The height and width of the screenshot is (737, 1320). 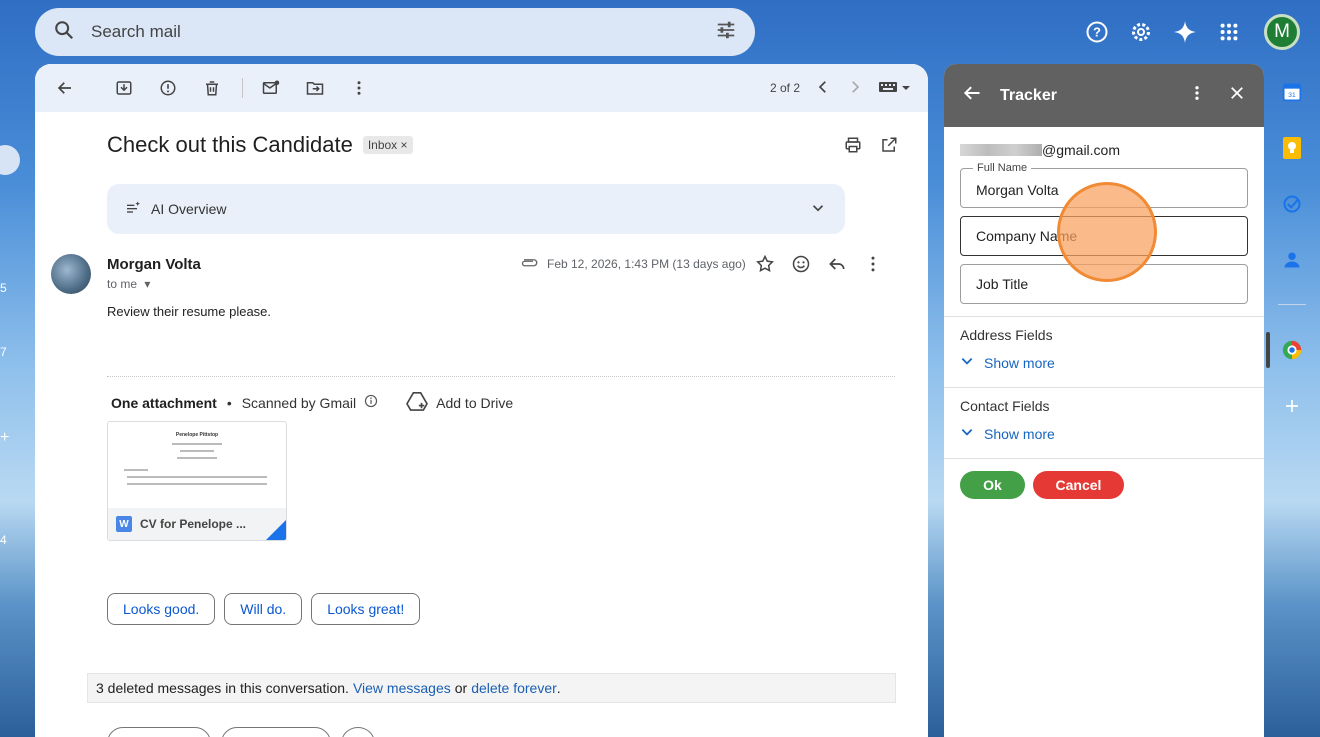 What do you see at coordinates (819, 266) in the screenshot?
I see `message-actions` at bounding box center [819, 266].